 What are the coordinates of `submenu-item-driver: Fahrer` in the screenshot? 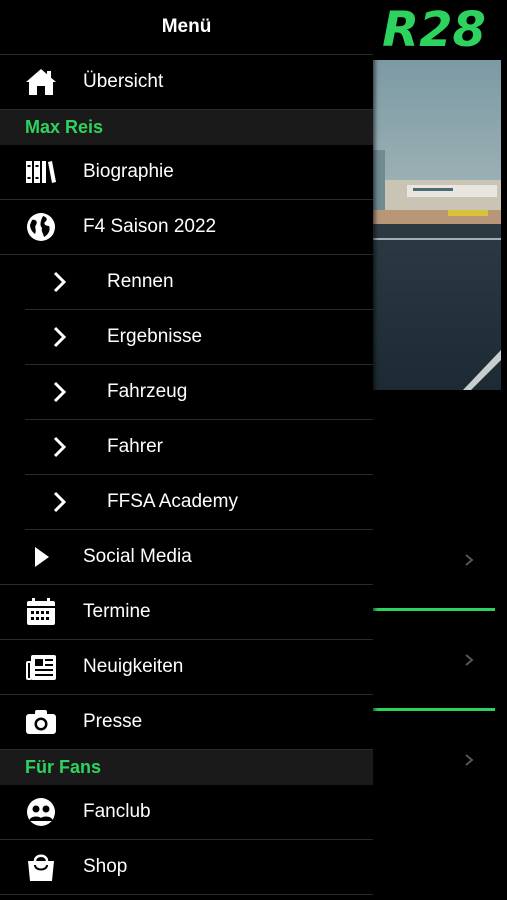 It's located at (199, 447).